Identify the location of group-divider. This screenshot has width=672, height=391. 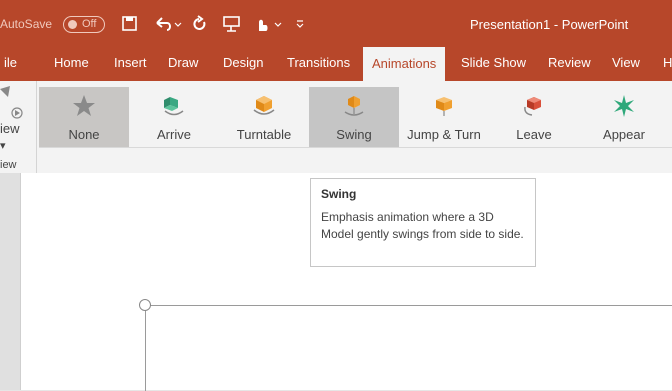
(36, 127).